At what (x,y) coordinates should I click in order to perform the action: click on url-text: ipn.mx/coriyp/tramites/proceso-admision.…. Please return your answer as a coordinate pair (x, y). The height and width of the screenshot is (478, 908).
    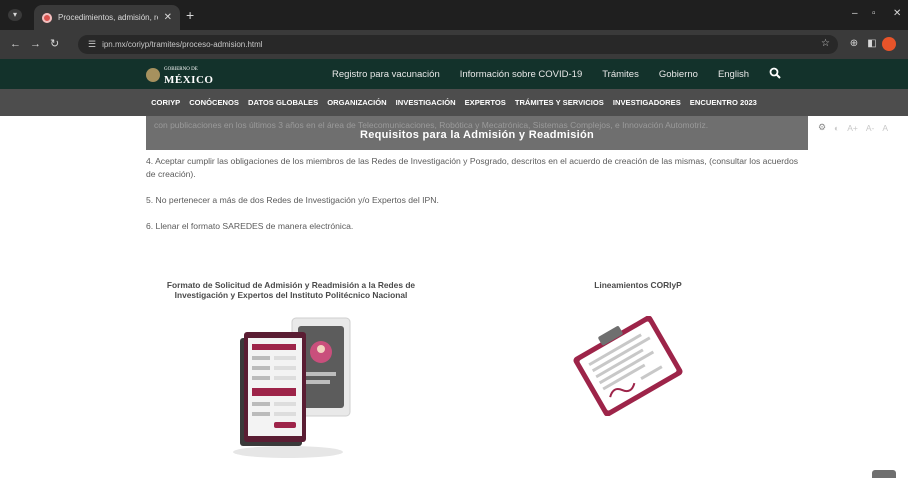
    Looking at the image, I should click on (182, 44).